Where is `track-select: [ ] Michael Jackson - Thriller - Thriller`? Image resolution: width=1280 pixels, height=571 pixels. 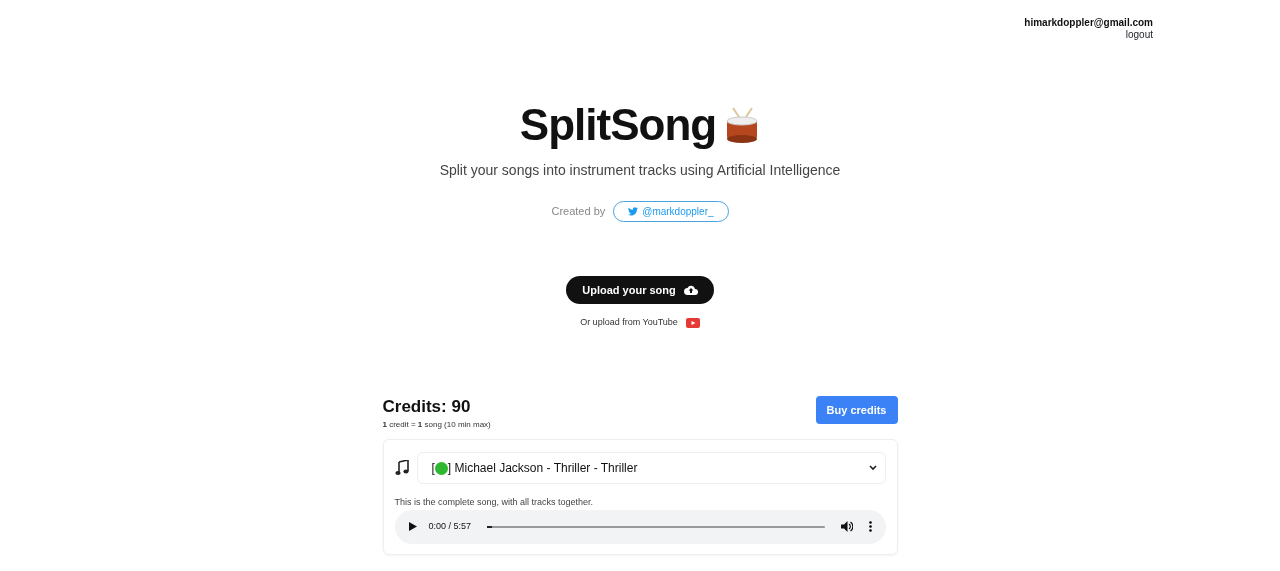 track-select: [ ] Michael Jackson - Thriller - Thriller is located at coordinates (651, 468).